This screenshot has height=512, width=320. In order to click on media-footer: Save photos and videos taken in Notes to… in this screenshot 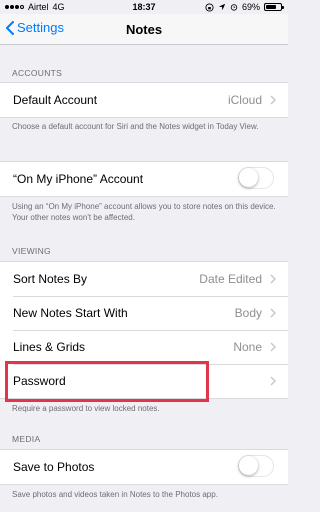, I will do `click(115, 494)`.